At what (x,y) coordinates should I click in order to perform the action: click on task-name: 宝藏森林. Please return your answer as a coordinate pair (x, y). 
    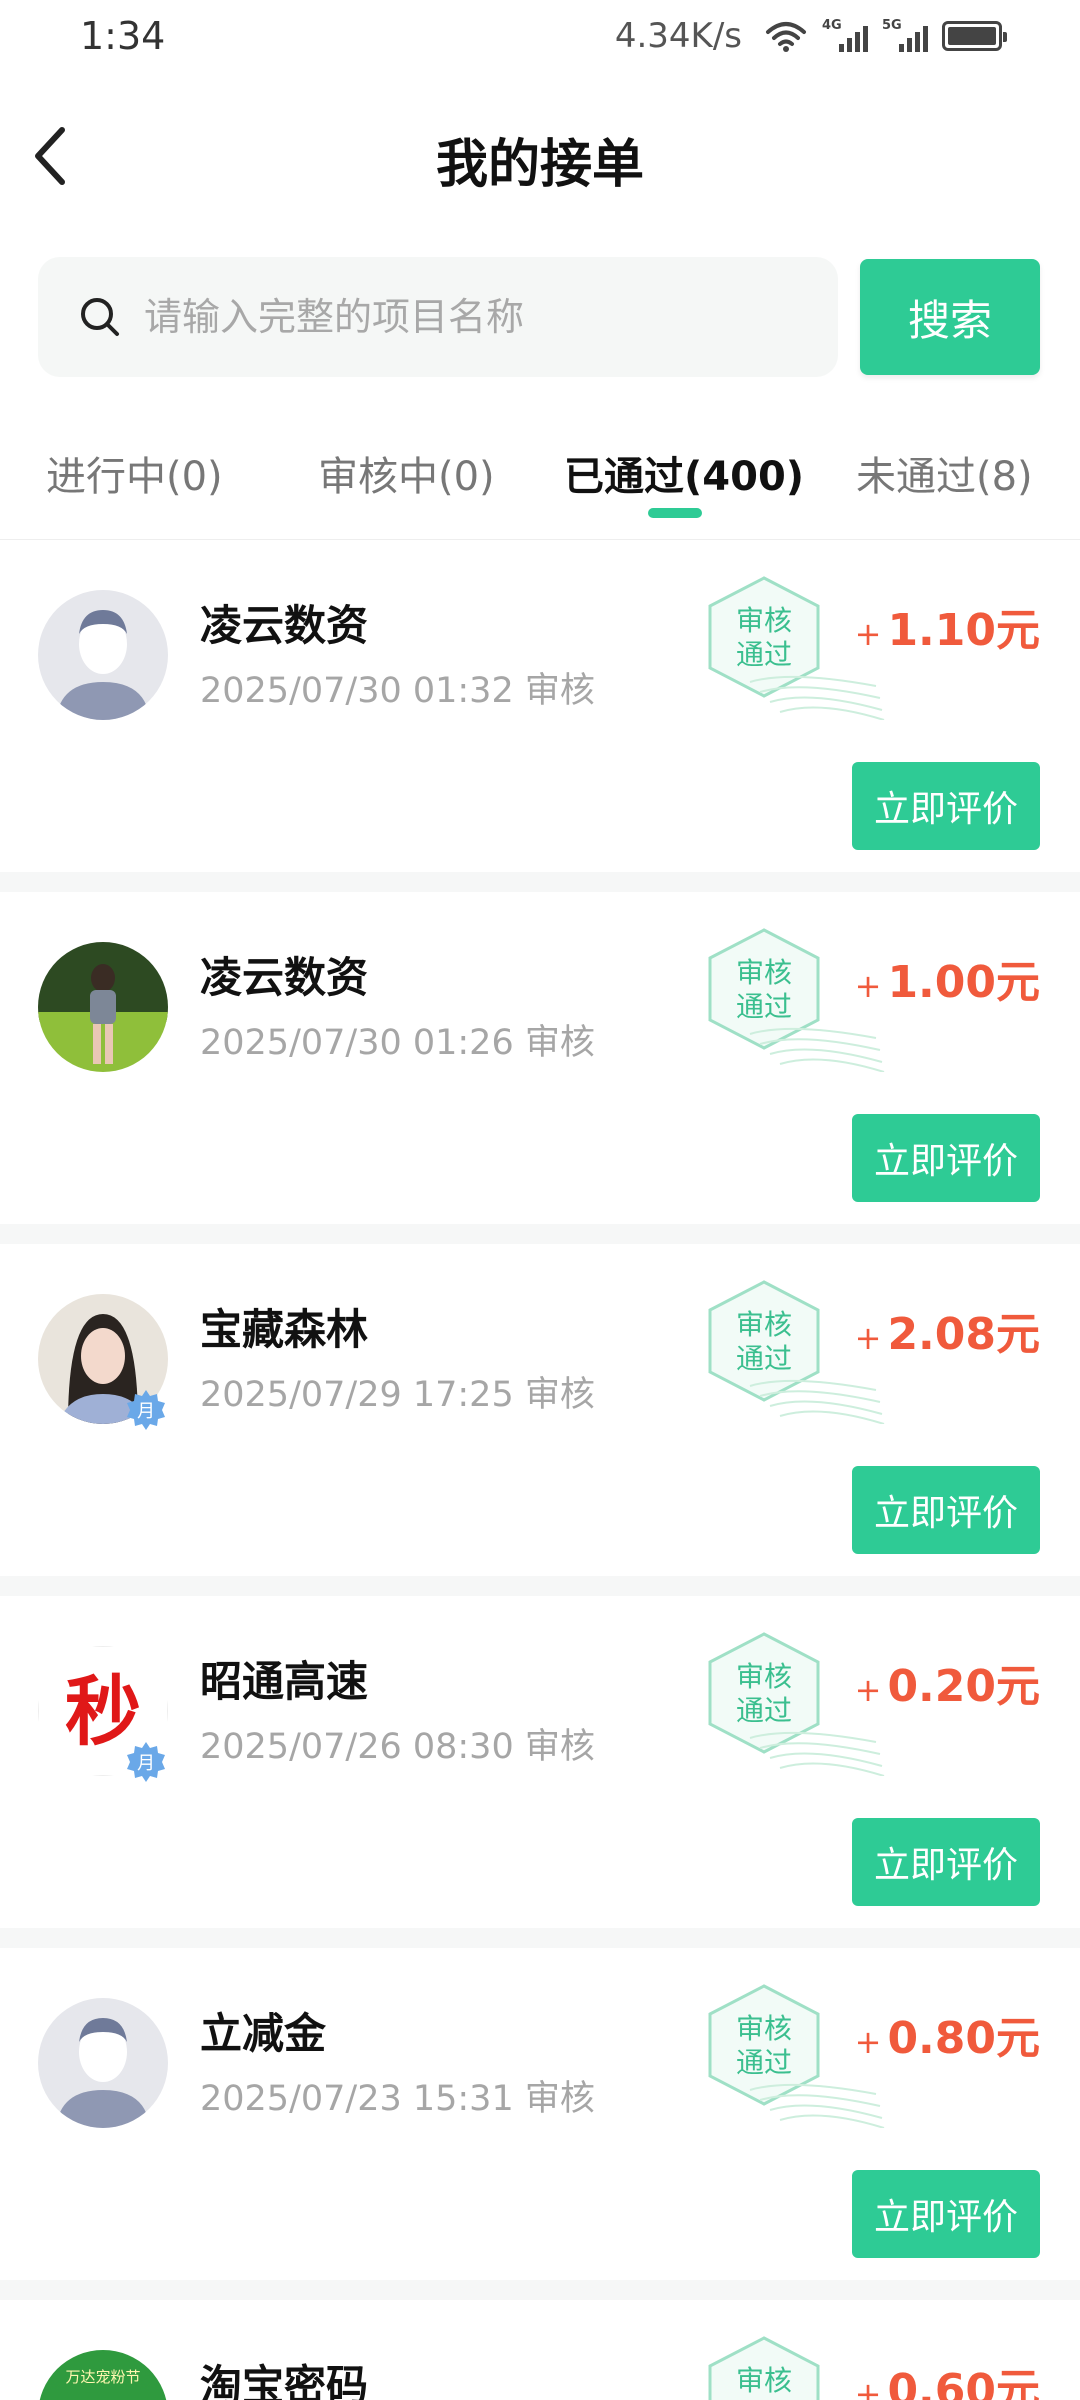
    Looking at the image, I should click on (284, 1329).